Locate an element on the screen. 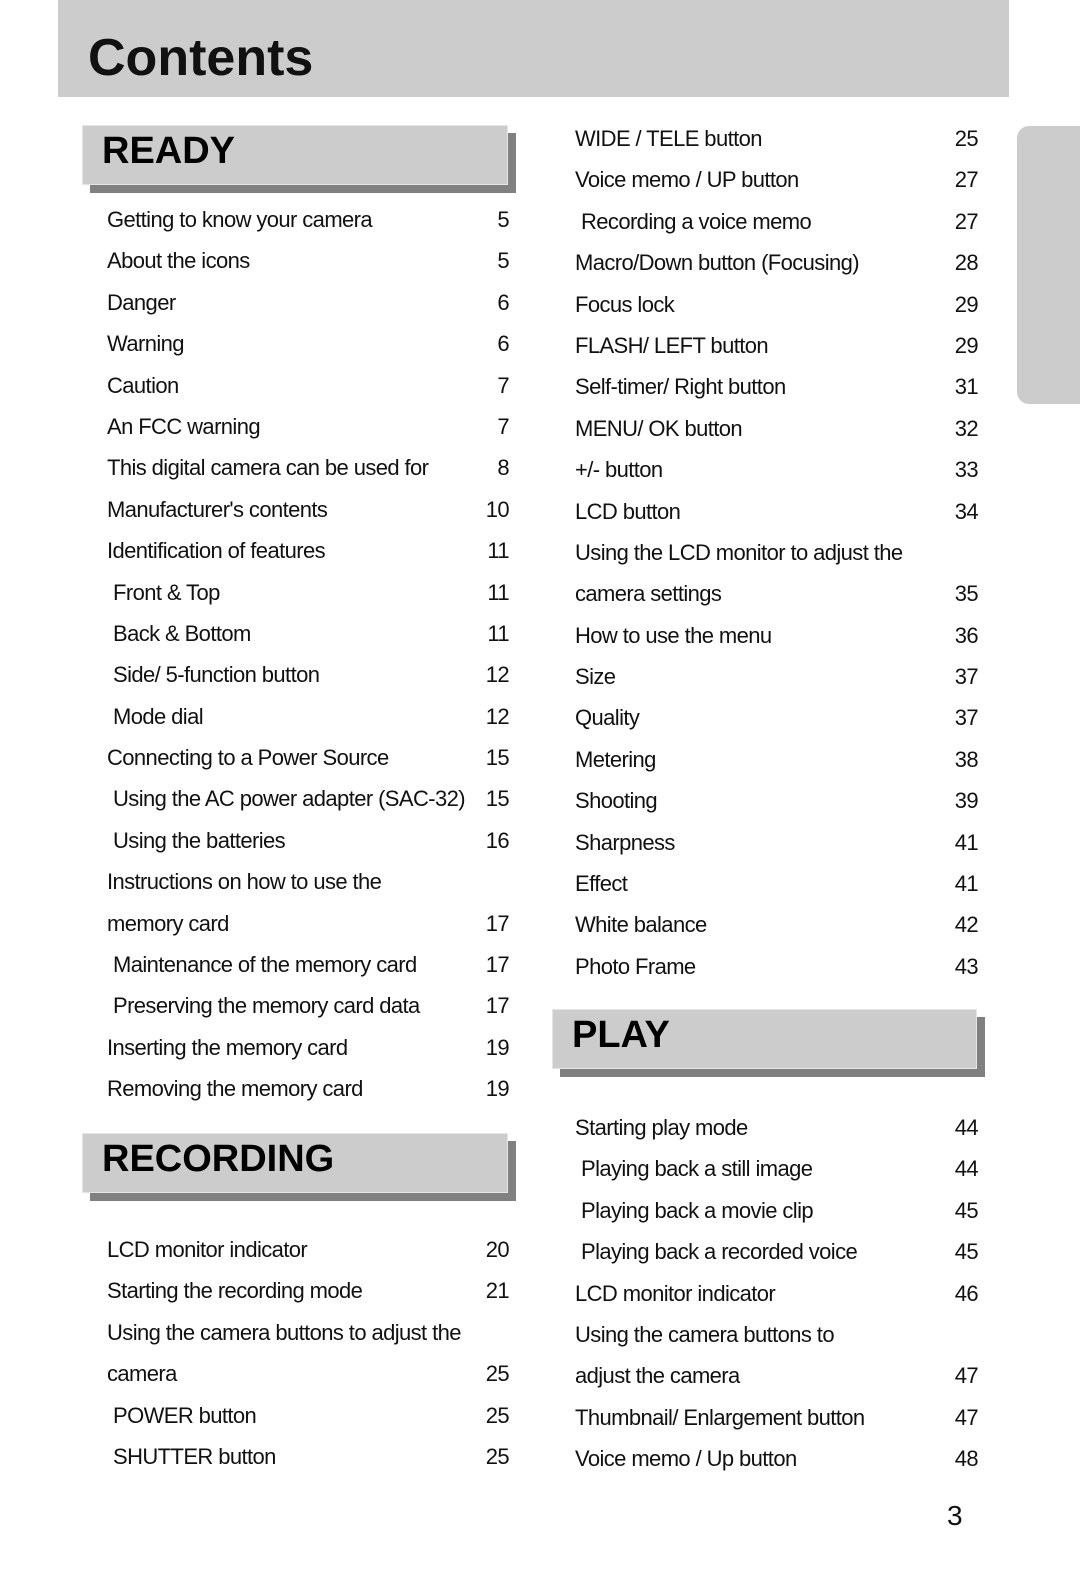  toc-entry-page: 39 is located at coordinates (966, 801).